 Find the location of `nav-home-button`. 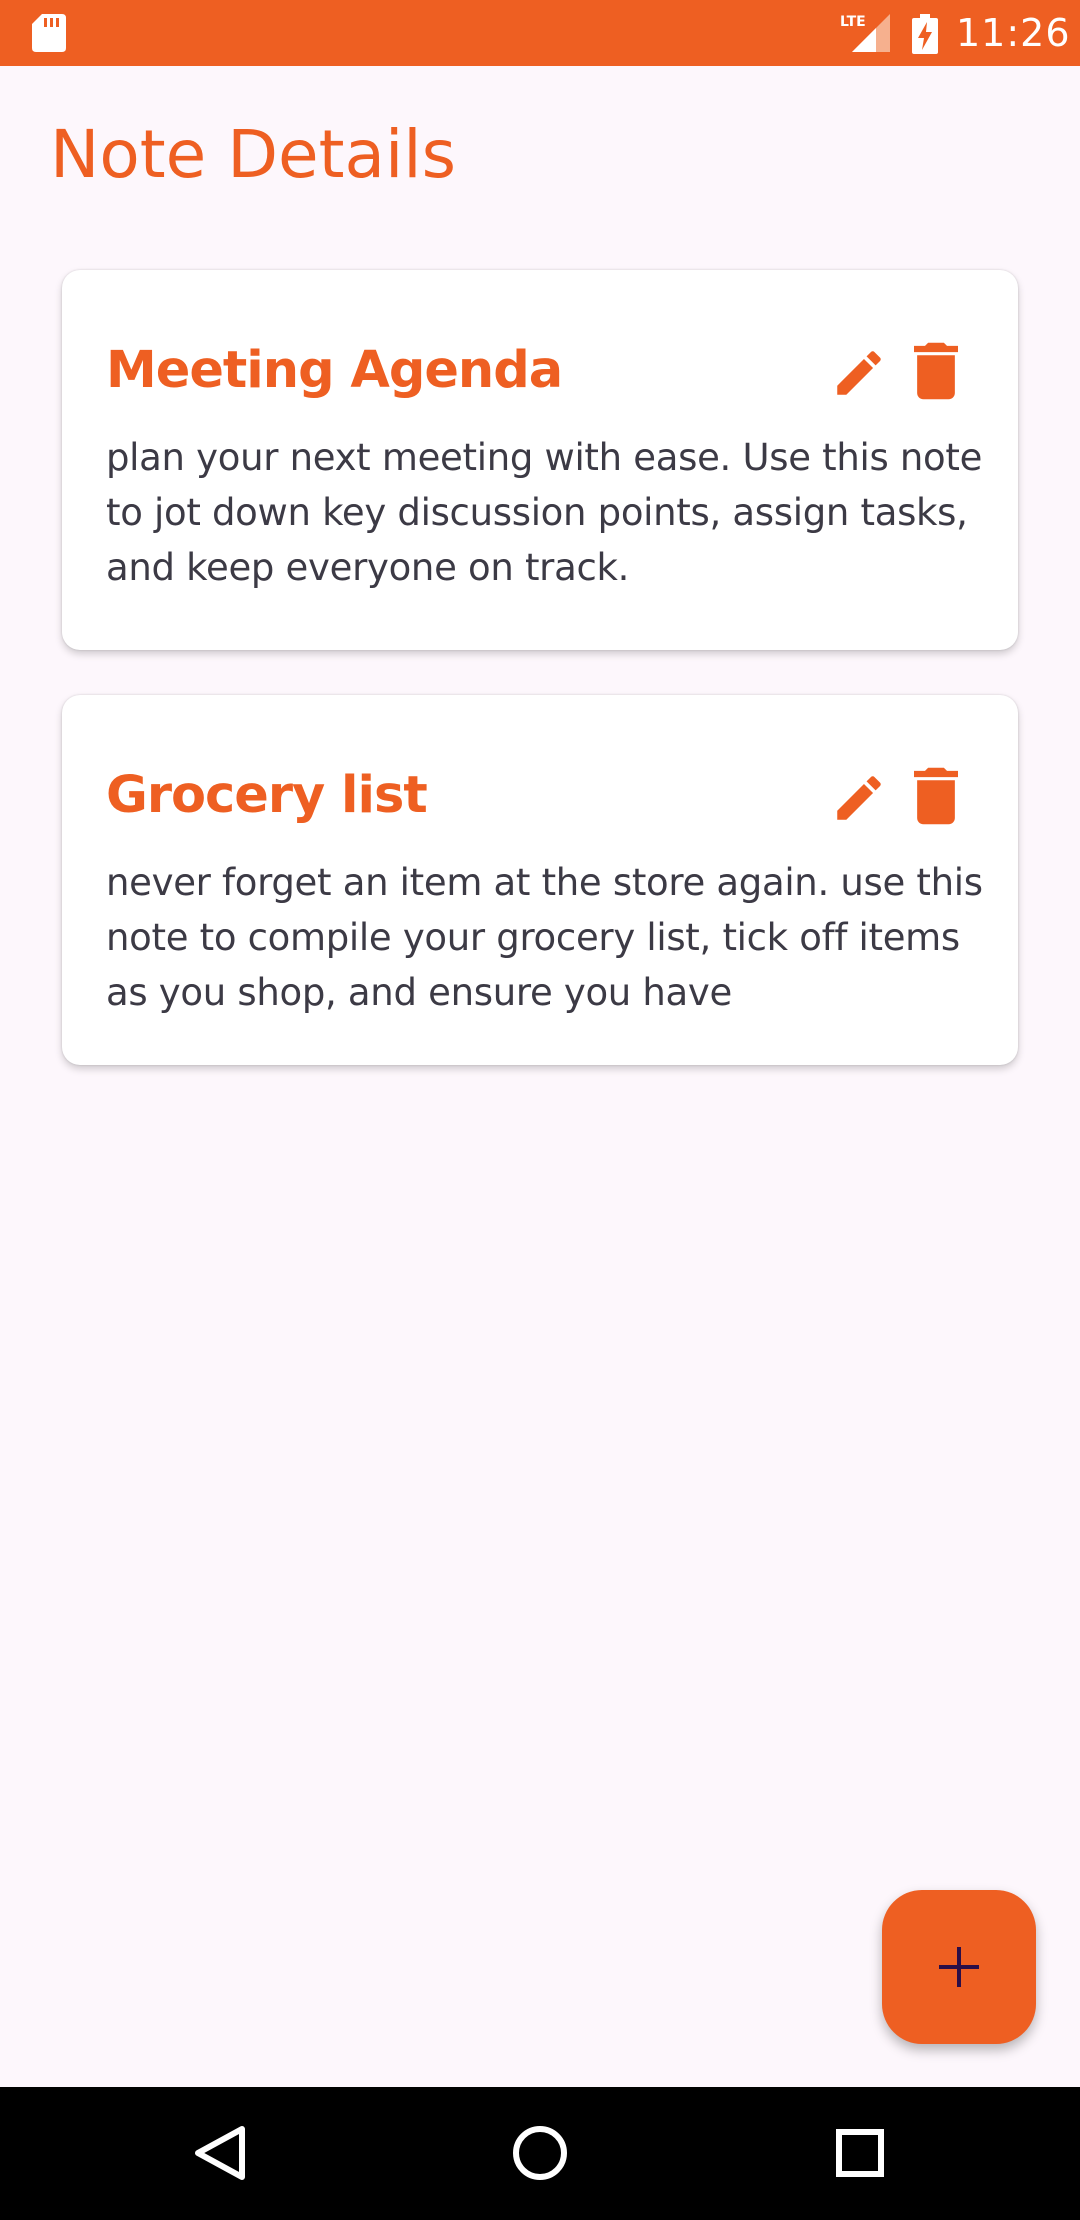

nav-home-button is located at coordinates (540, 2153).